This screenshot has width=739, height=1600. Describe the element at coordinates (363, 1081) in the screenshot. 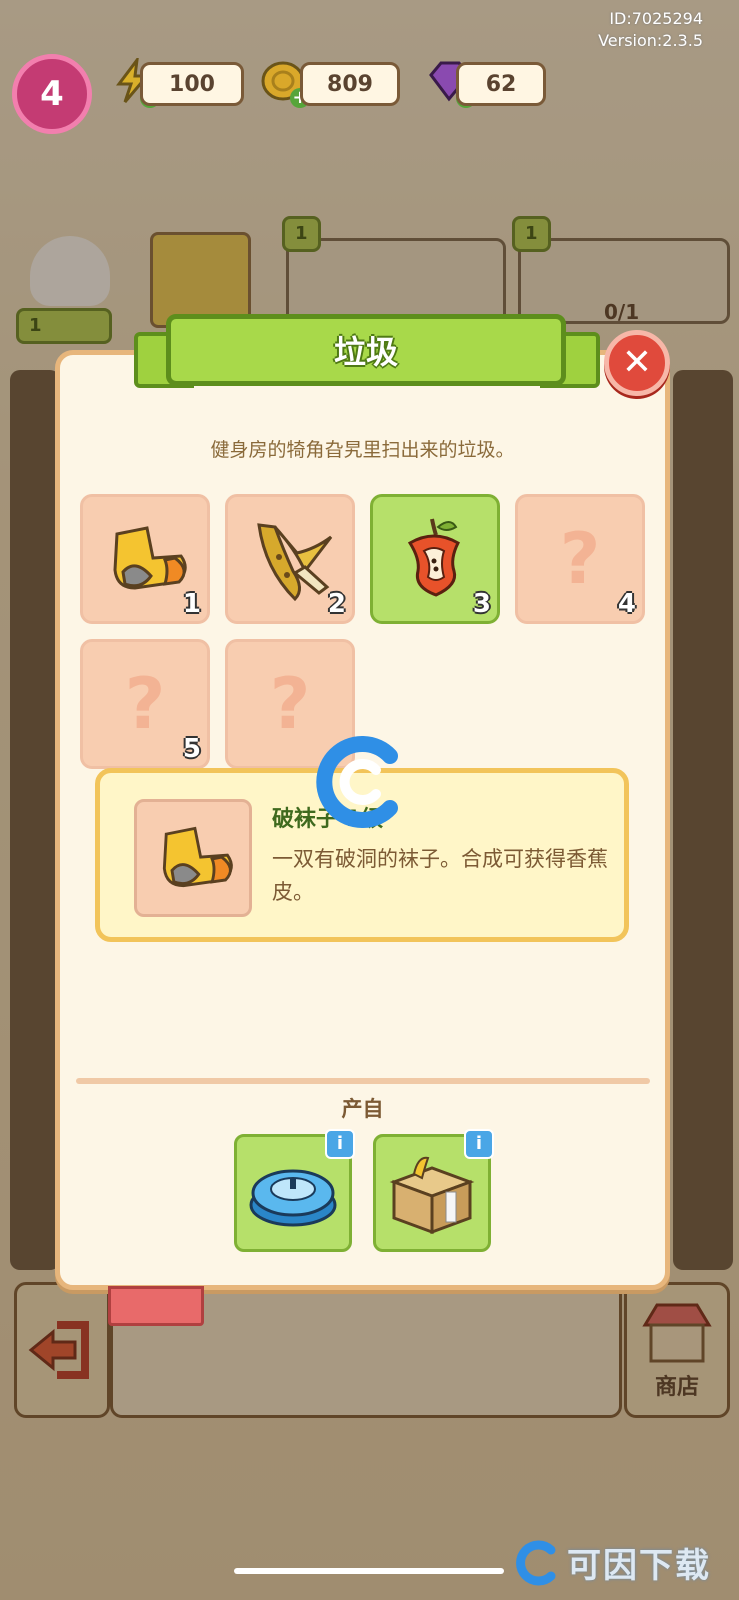

I see `section-divider` at that location.